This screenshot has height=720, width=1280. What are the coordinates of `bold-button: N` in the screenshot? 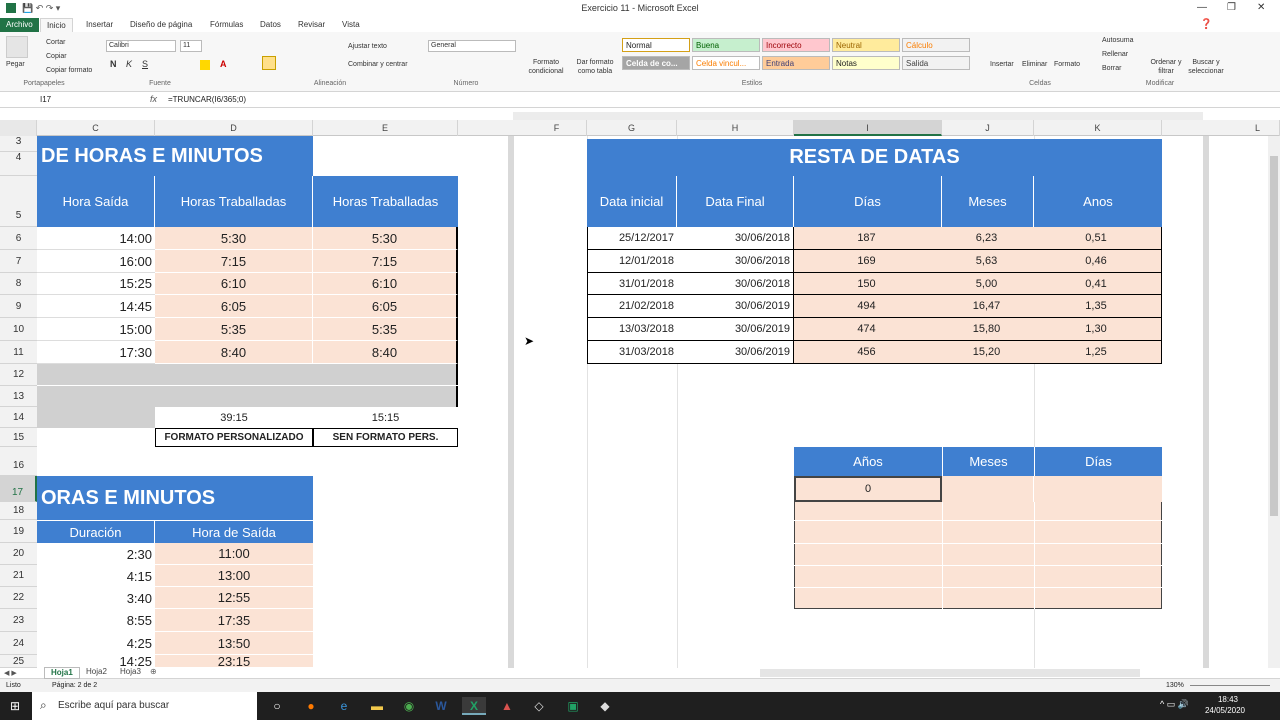 It's located at (113, 64).